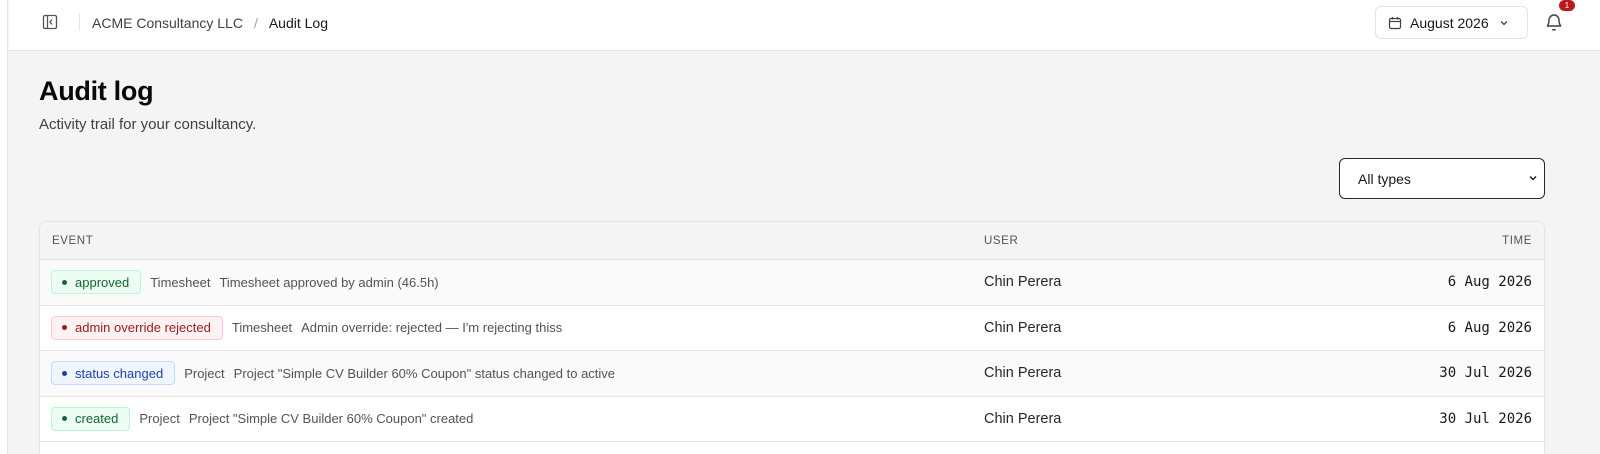 The height and width of the screenshot is (454, 1600). Describe the element at coordinates (79, 22) in the screenshot. I see `divider` at that location.